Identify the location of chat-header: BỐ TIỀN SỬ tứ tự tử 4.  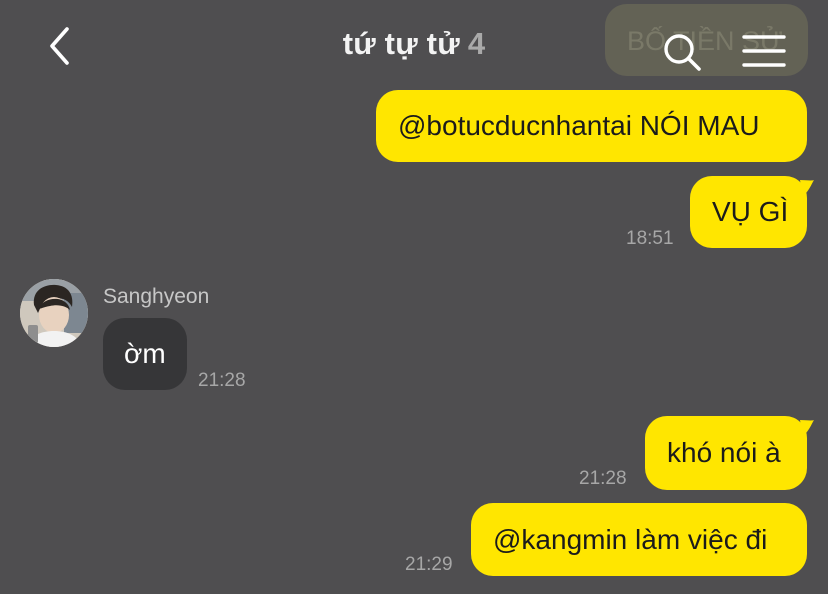
(414, 44).